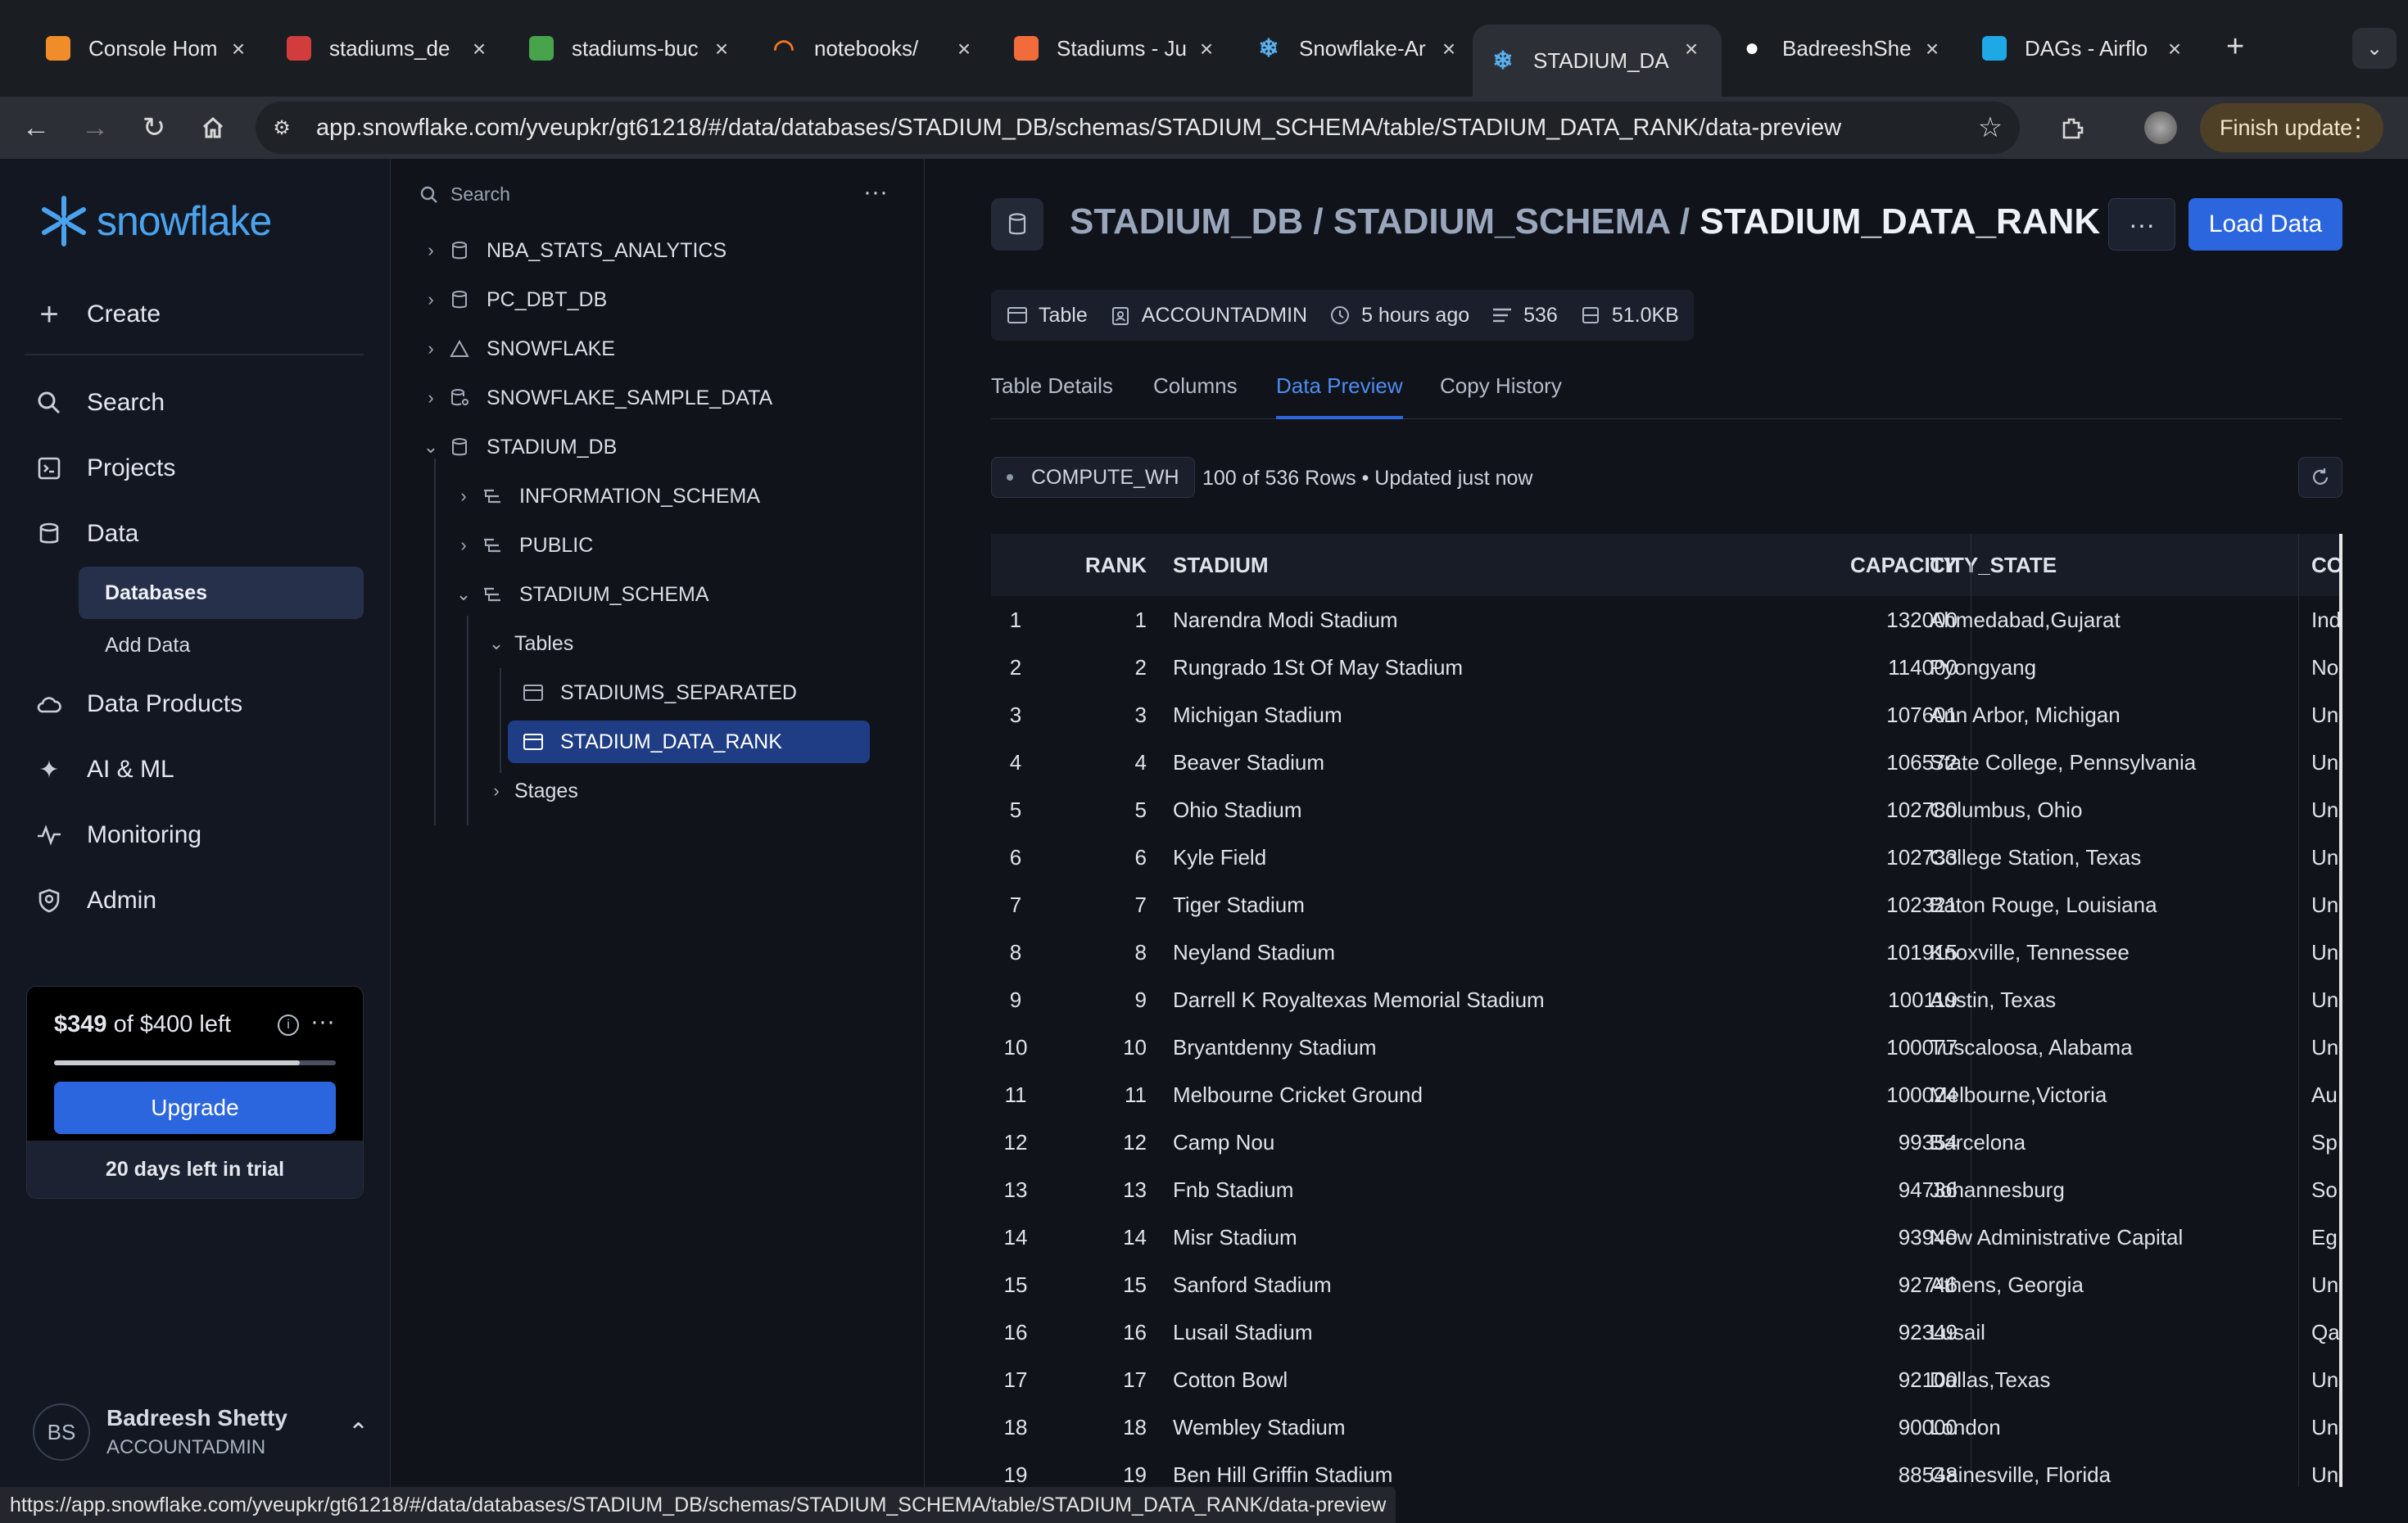 This screenshot has height=1523, width=2408. I want to click on table-row: 12 12 Camp Nou 99354 Barcelona Sp, so click(1666, 1142).